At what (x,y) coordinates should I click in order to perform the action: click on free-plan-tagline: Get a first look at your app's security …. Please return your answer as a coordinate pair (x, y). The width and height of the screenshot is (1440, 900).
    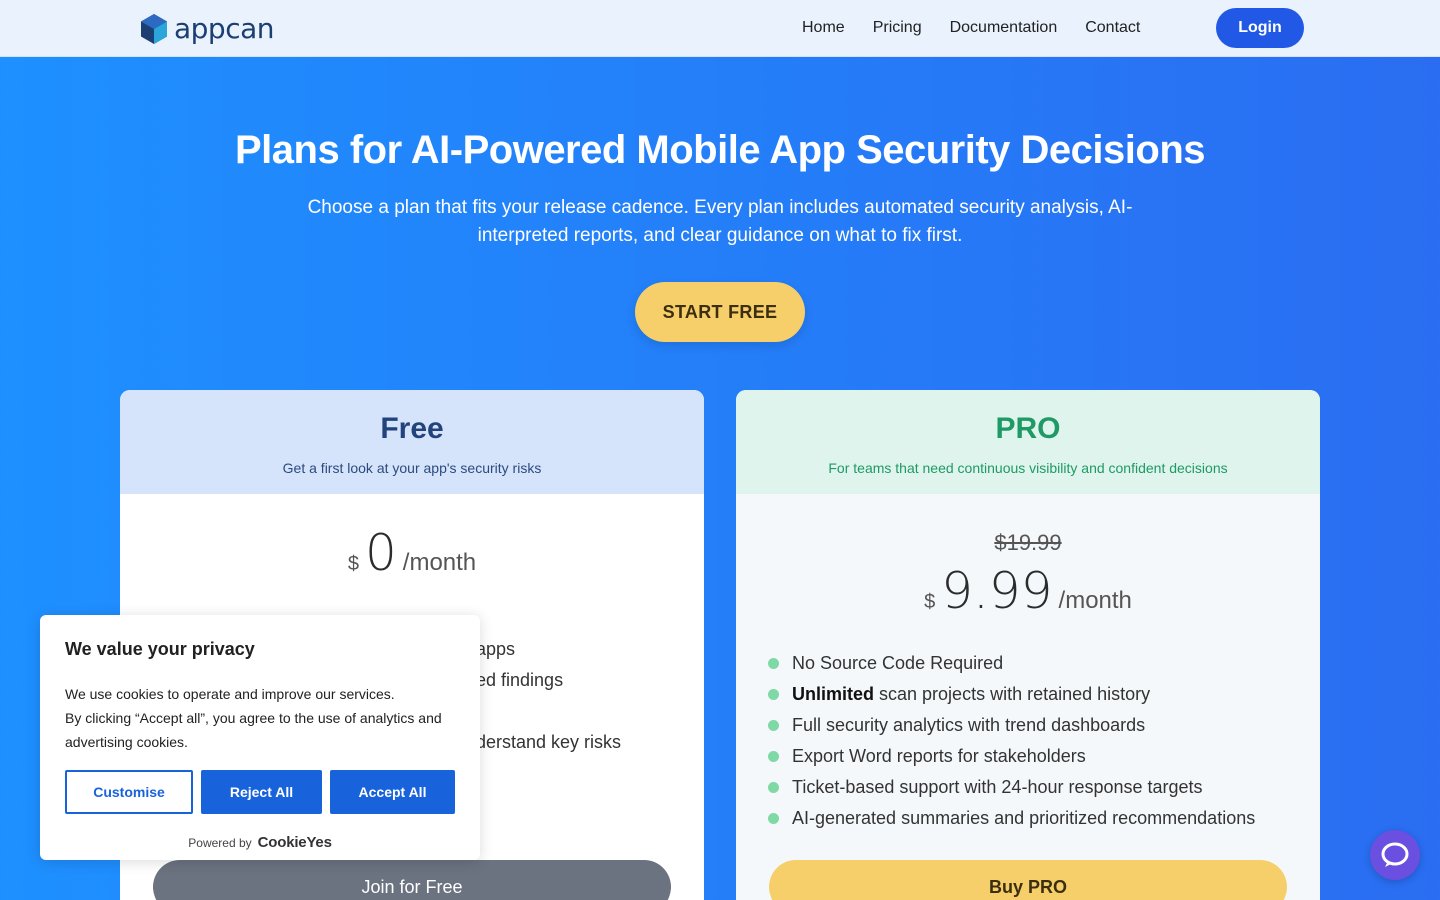
    Looking at the image, I should click on (412, 468).